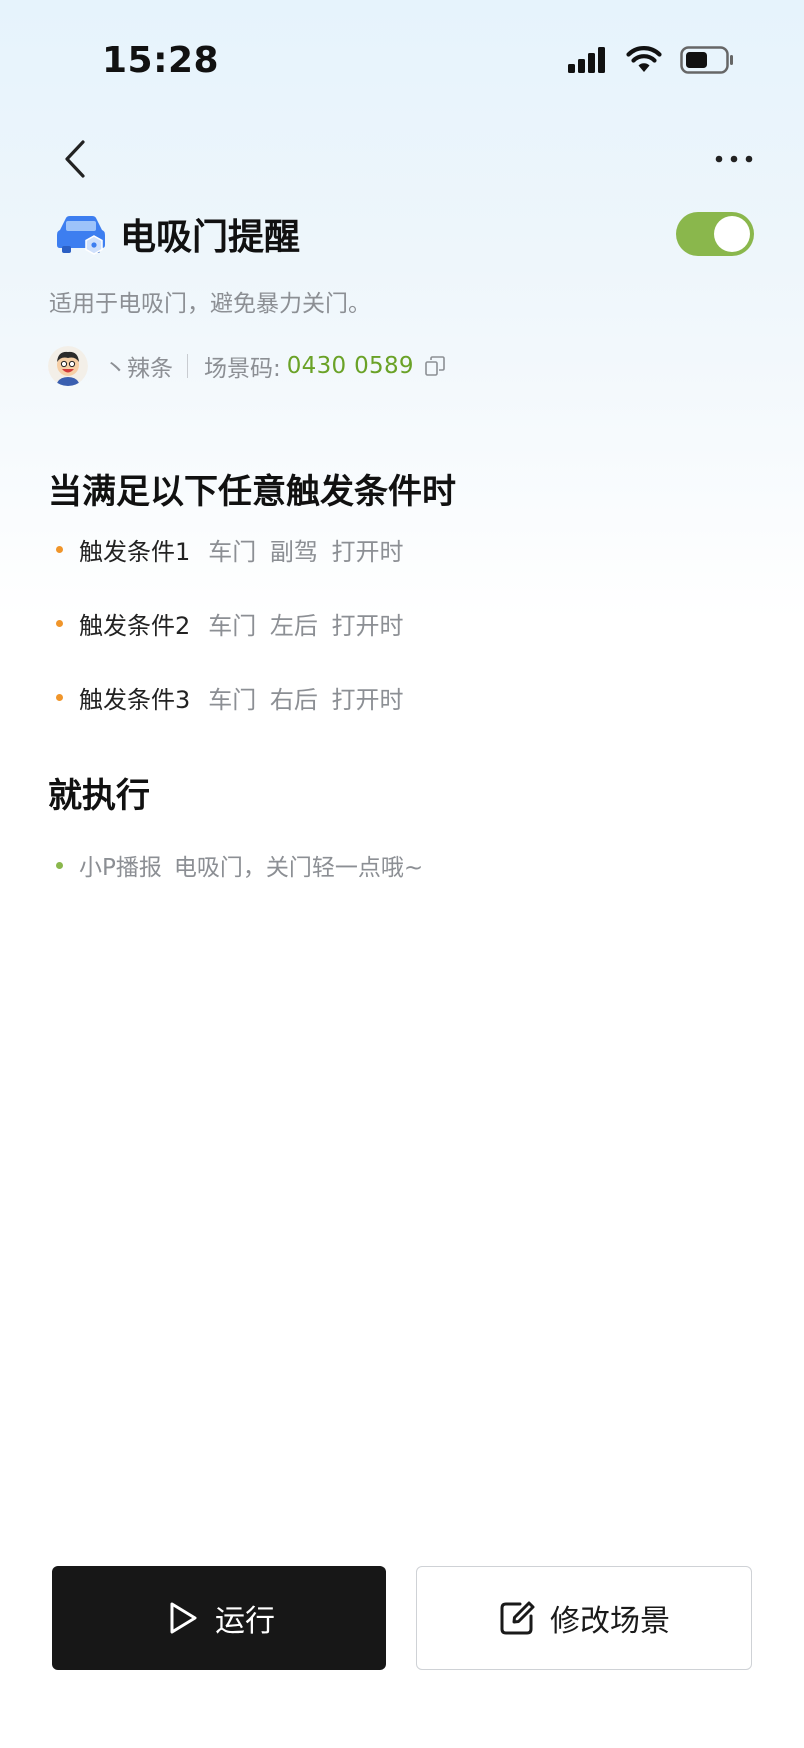 The height and width of the screenshot is (1748, 804). I want to click on execute-title: 就执行, so click(99, 796).